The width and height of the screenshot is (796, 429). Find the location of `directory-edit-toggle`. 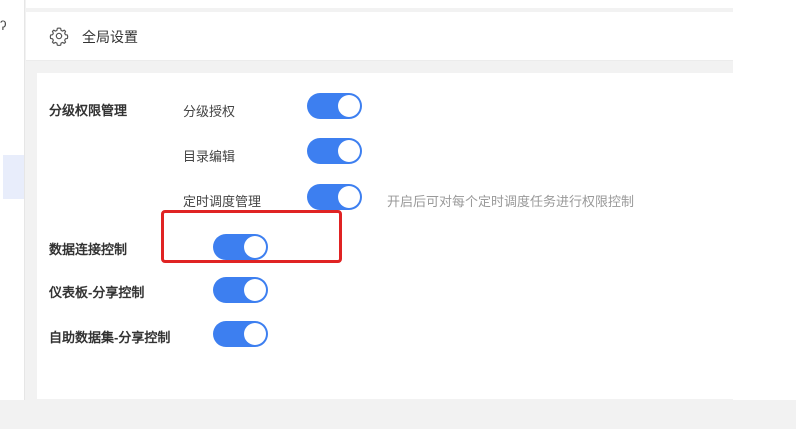

directory-edit-toggle is located at coordinates (334, 151).